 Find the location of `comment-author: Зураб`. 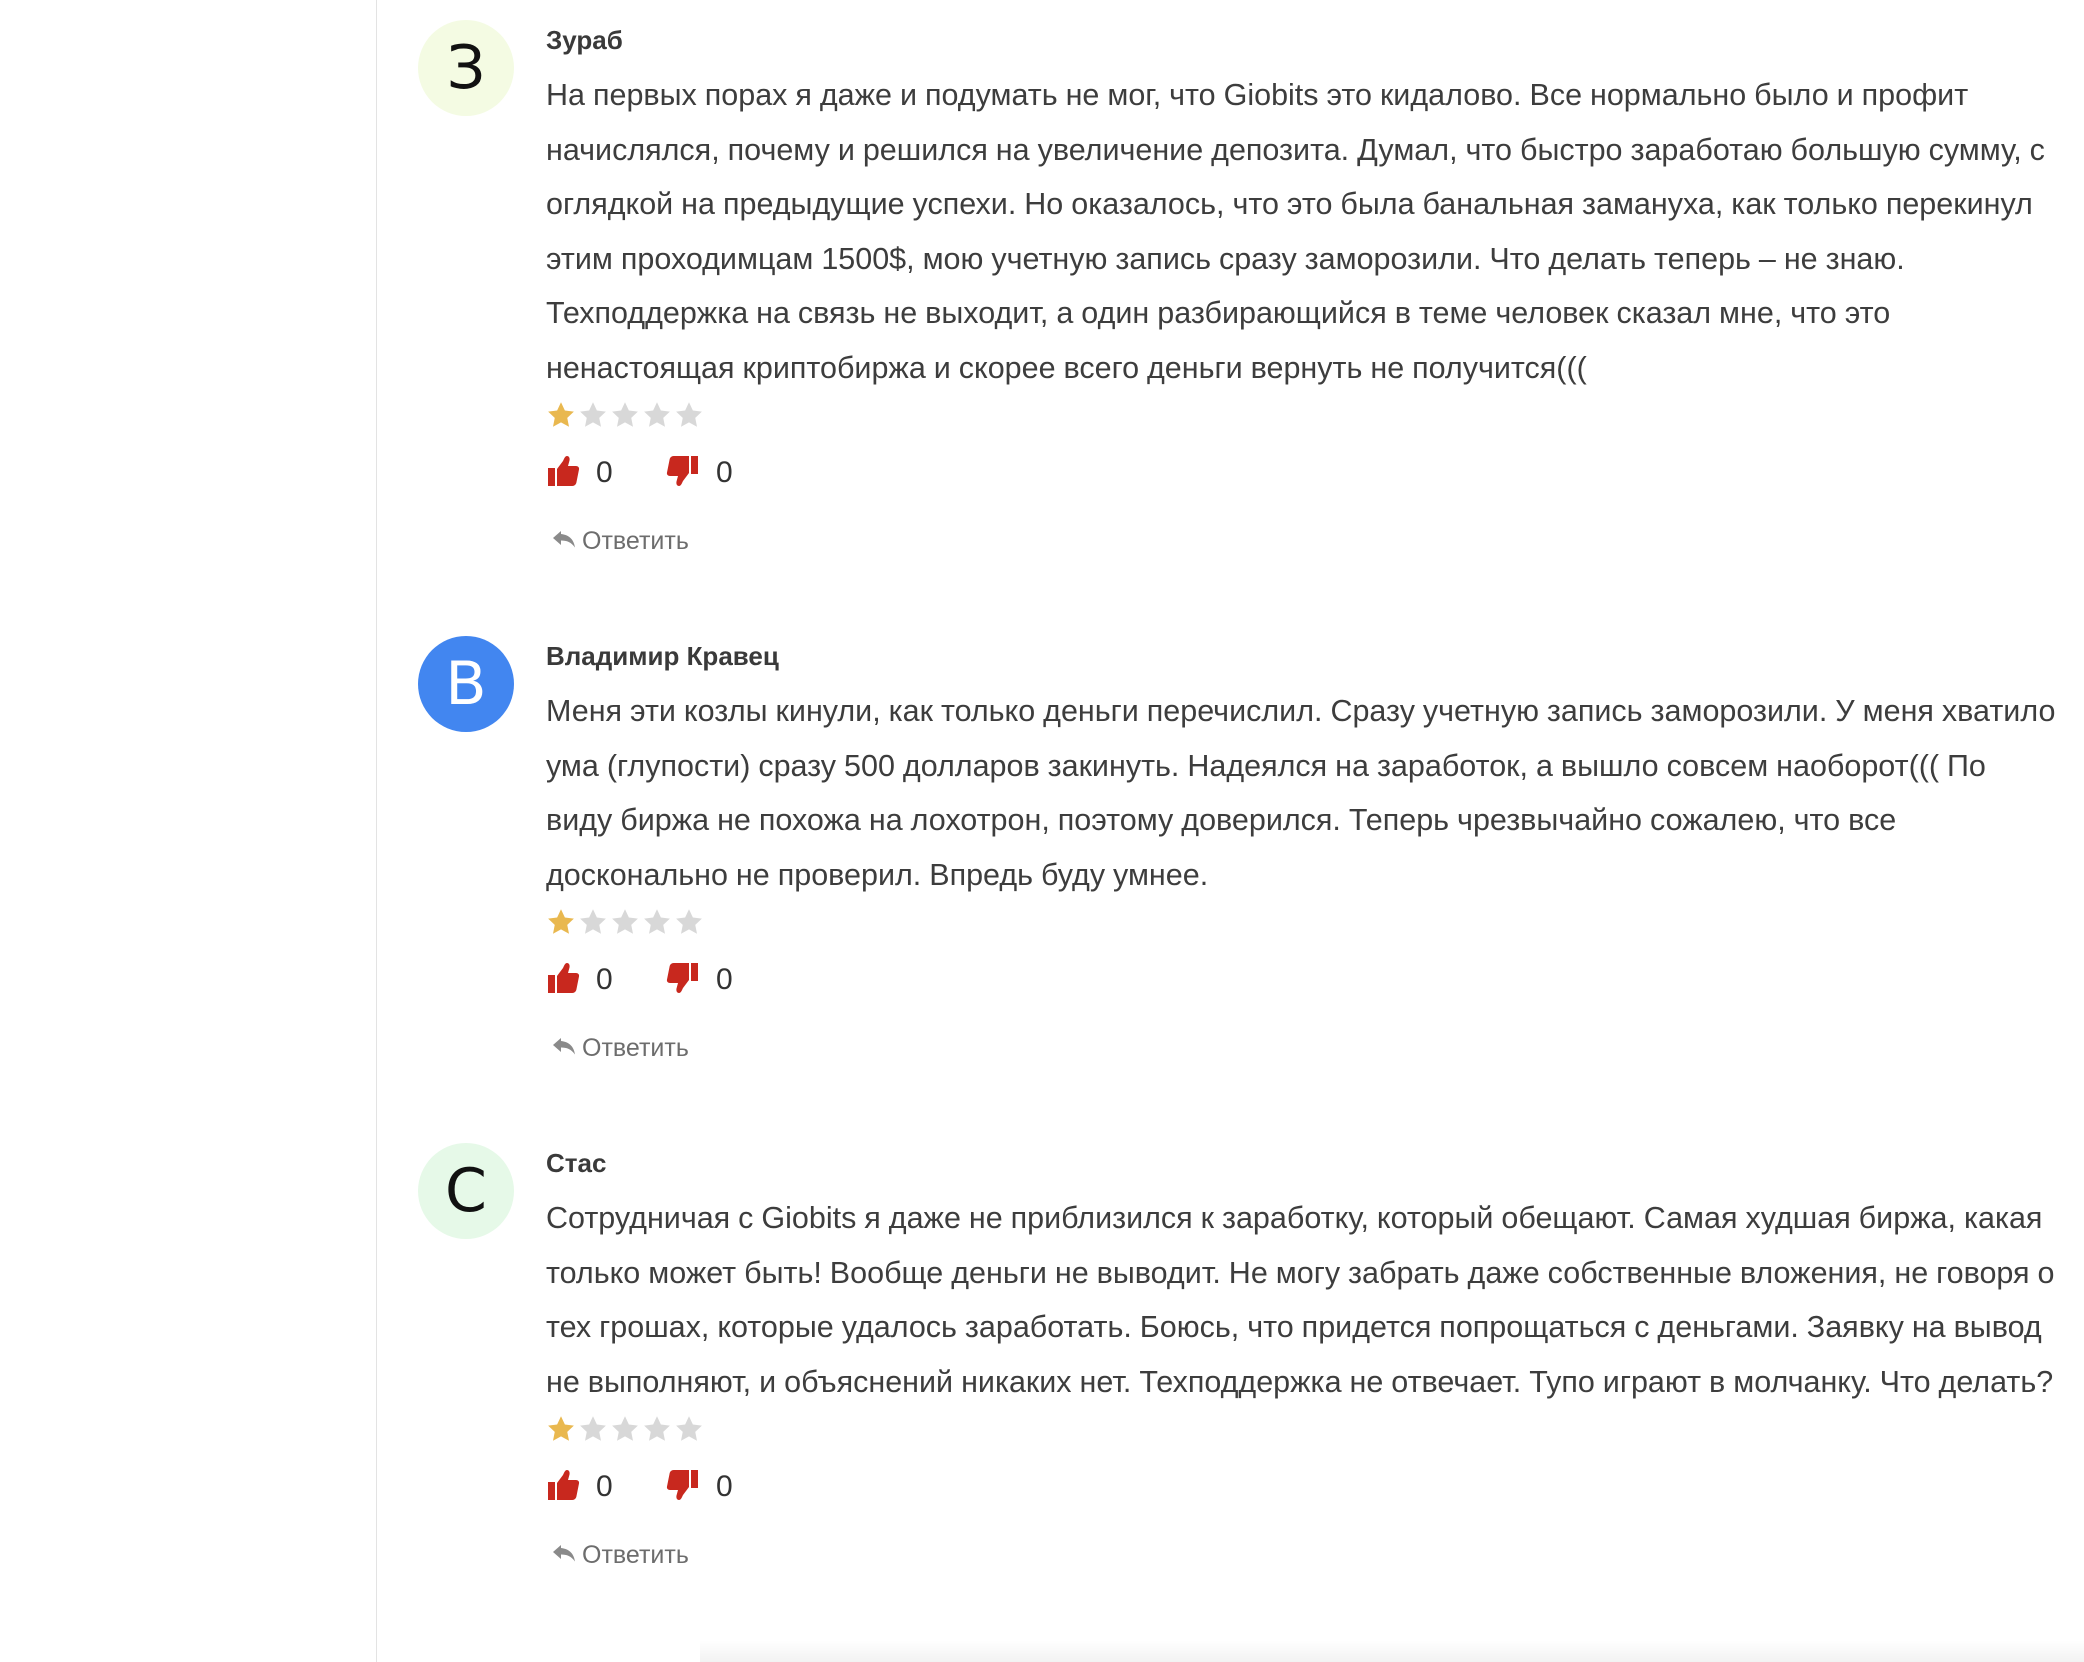

comment-author: Зураб is located at coordinates (584, 40).